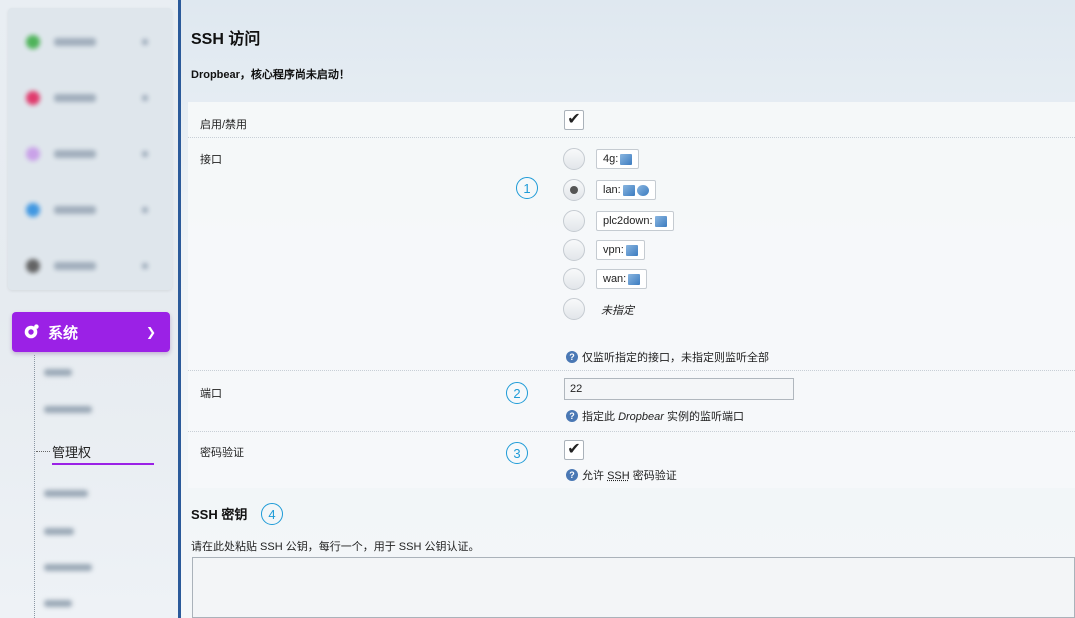 This screenshot has width=1075, height=618. Describe the element at coordinates (574, 190) in the screenshot. I see `interface-radio-lan` at that location.